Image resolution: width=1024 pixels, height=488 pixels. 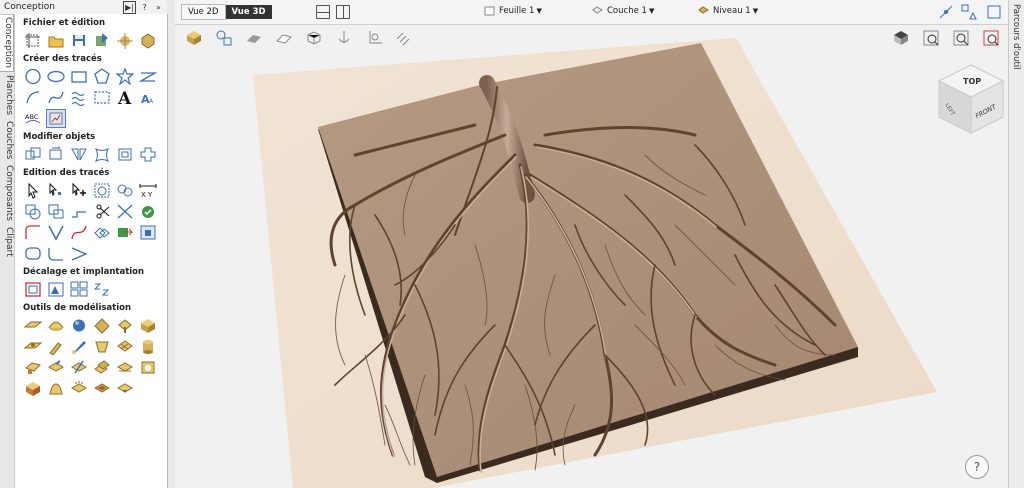 What do you see at coordinates (125, 40) in the screenshot?
I see `job-setup-icon` at bounding box center [125, 40].